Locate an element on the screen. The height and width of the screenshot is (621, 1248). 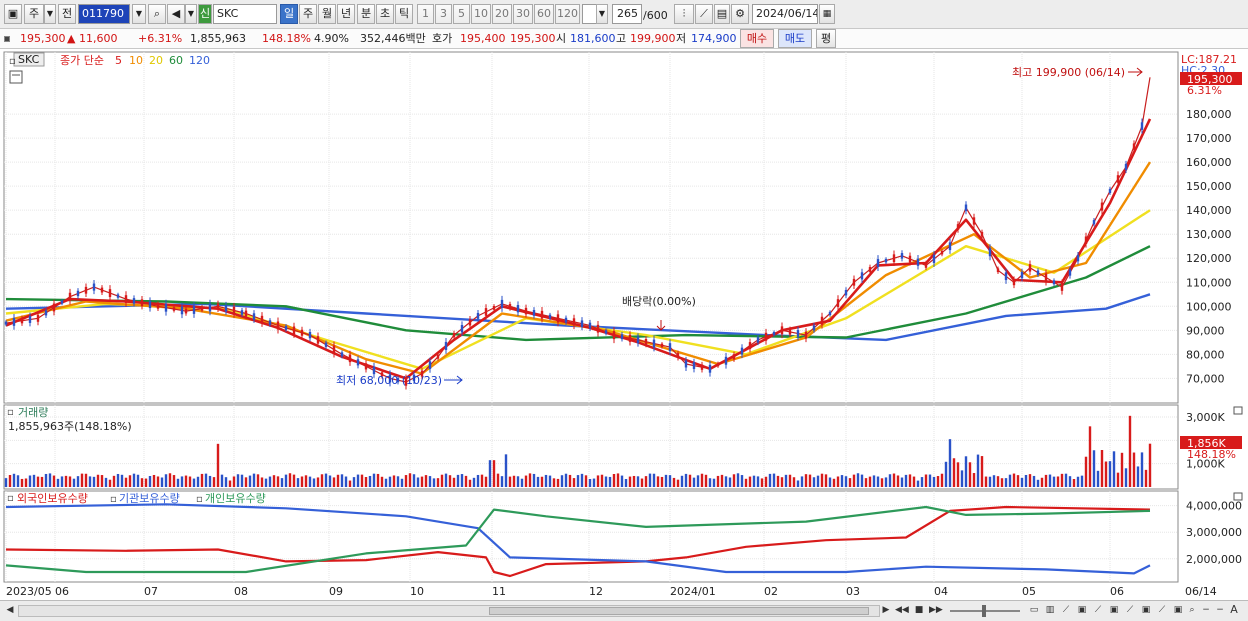
calendar-icon: ▦ is located at coordinates (827, 14).